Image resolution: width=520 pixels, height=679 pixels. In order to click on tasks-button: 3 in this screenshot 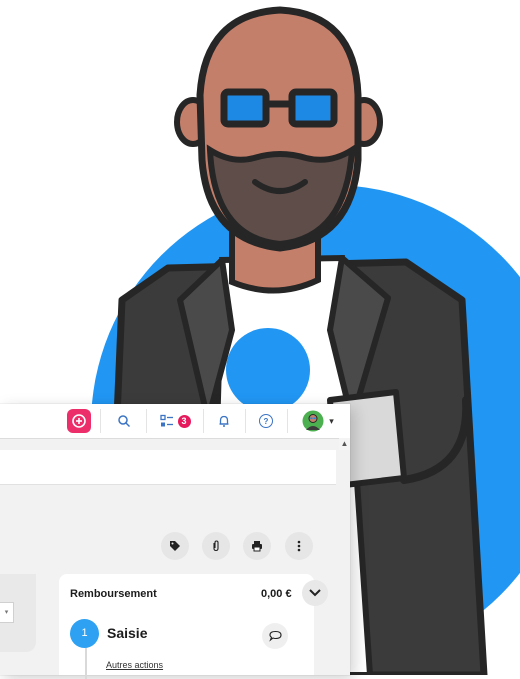, I will do `click(175, 421)`.